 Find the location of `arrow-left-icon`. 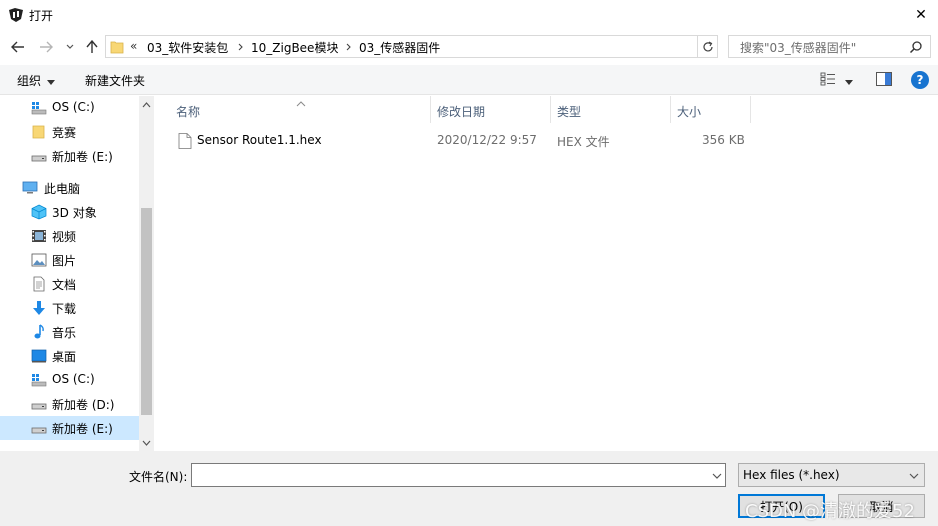

arrow-left-icon is located at coordinates (17, 47).